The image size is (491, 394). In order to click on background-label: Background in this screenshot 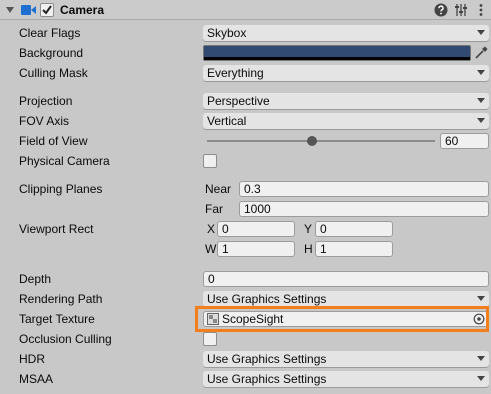, I will do `click(51, 53)`.